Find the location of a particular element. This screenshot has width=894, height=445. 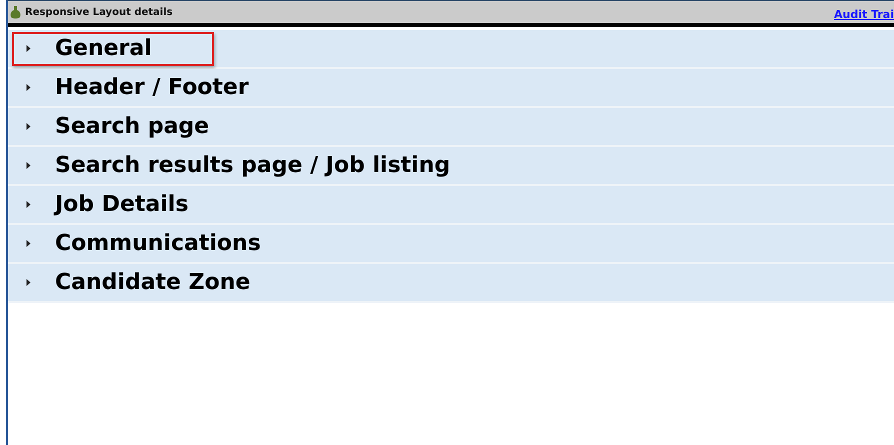

section-header: Search page is located at coordinates (142, 127).